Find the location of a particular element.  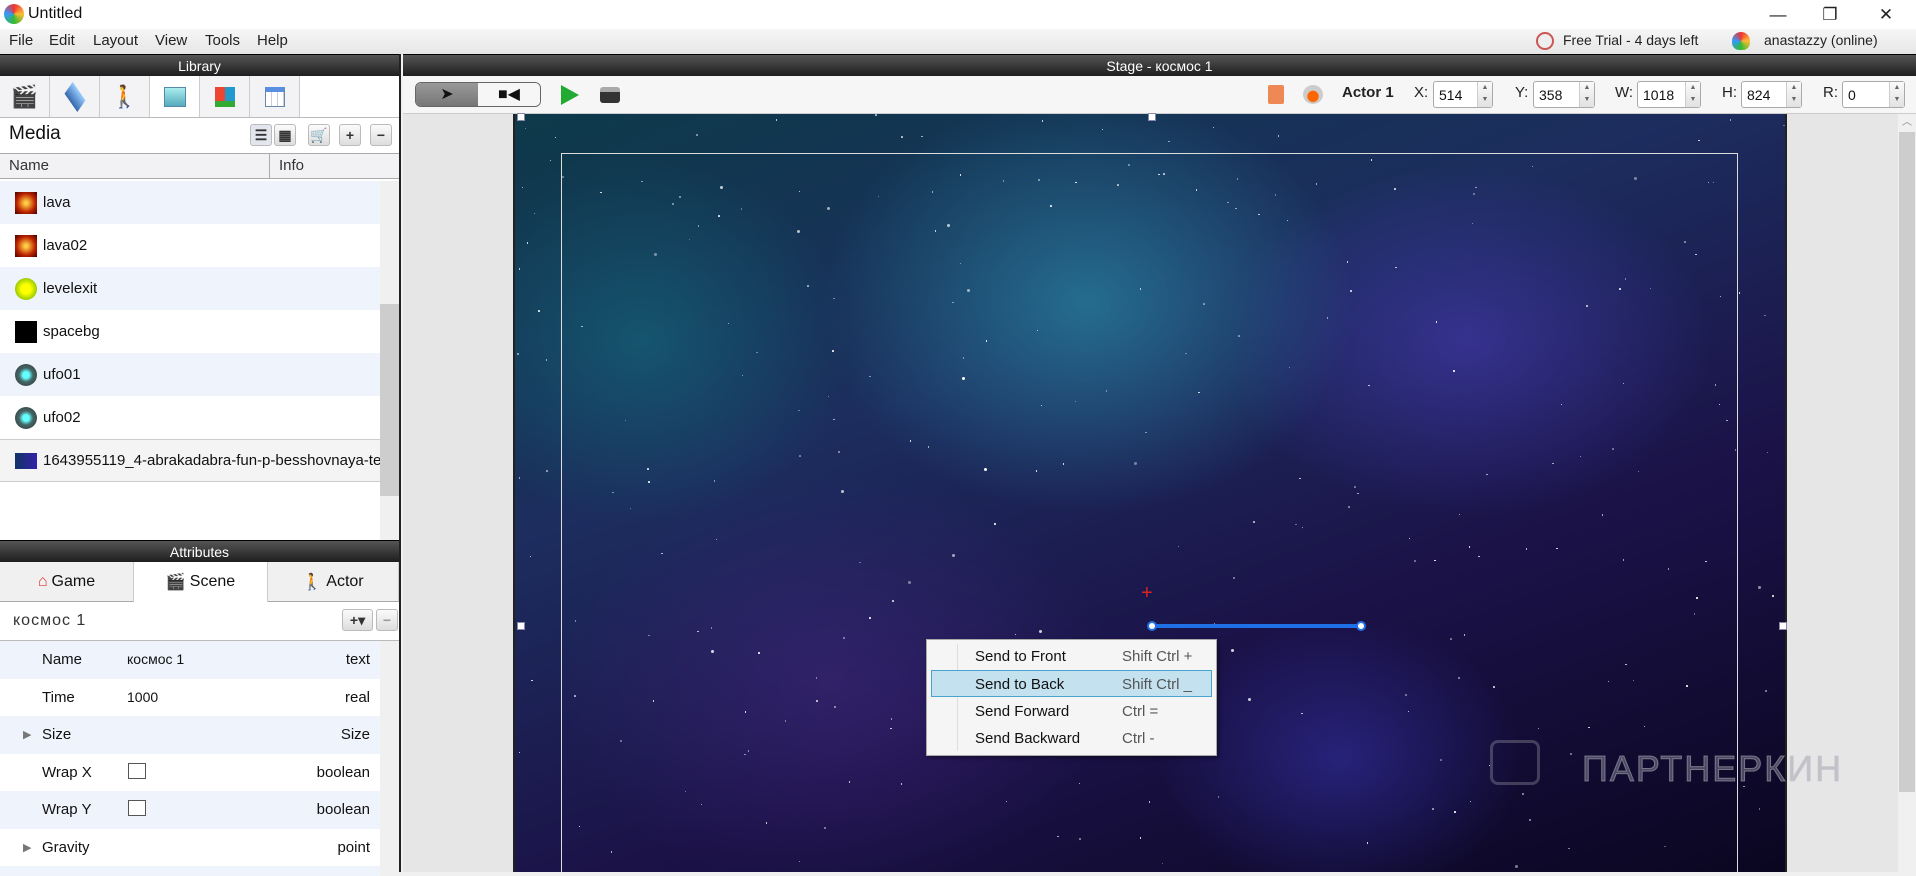

tab-media is located at coordinates (175, 97).